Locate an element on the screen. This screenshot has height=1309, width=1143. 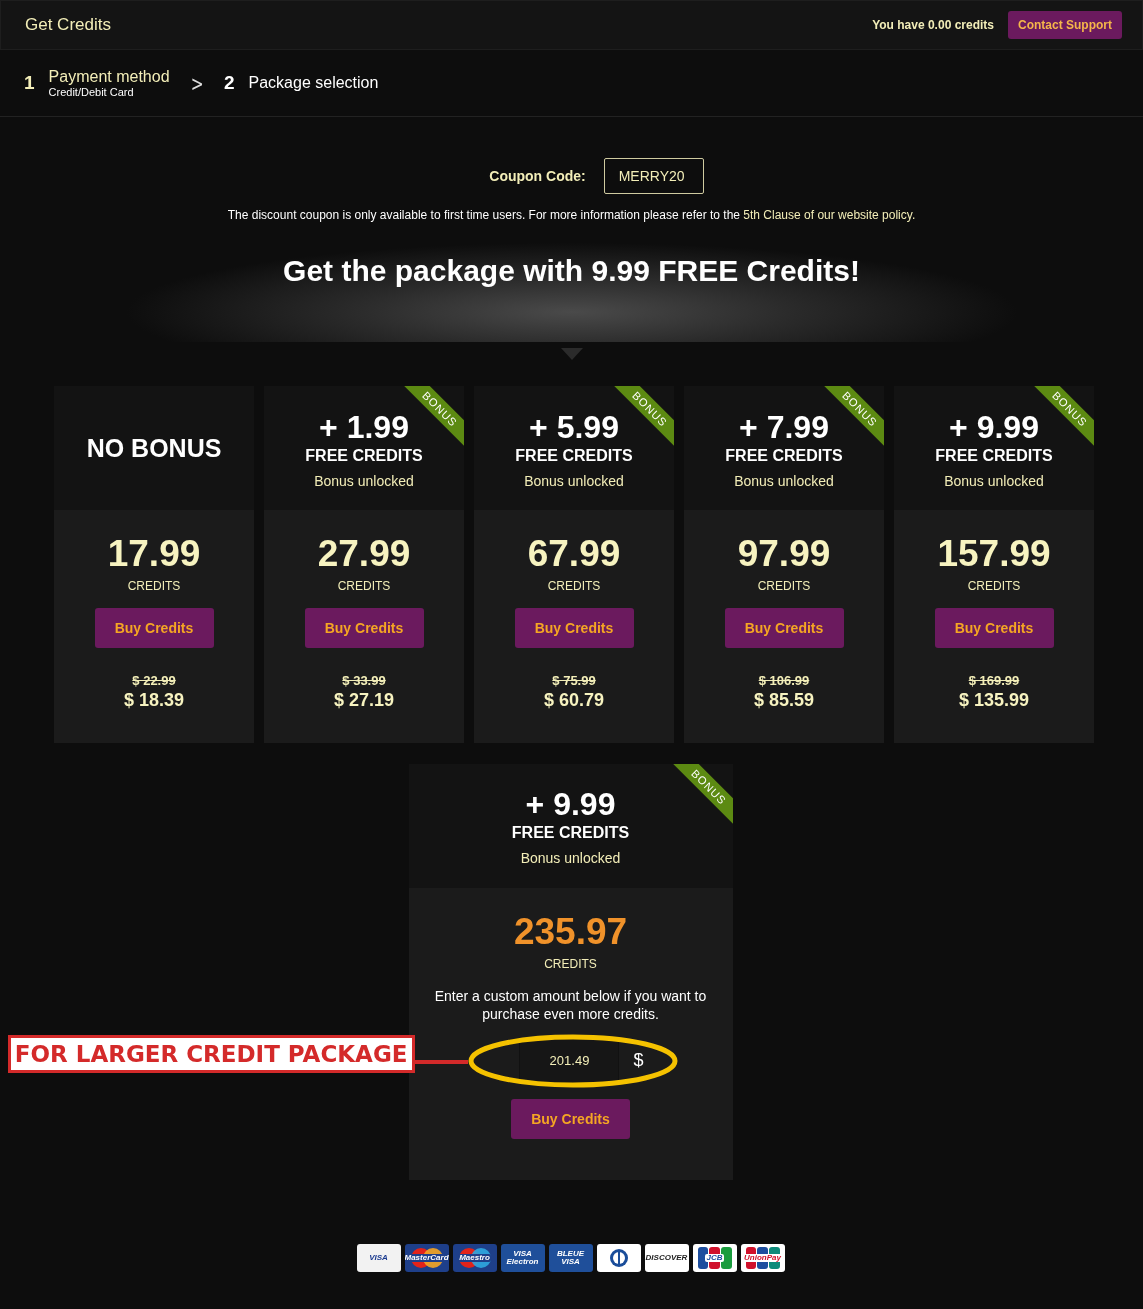
custom-amount-hint: Enter a custom amount below if you want to purchase even more credits. is located at coordinates (570, 1004).